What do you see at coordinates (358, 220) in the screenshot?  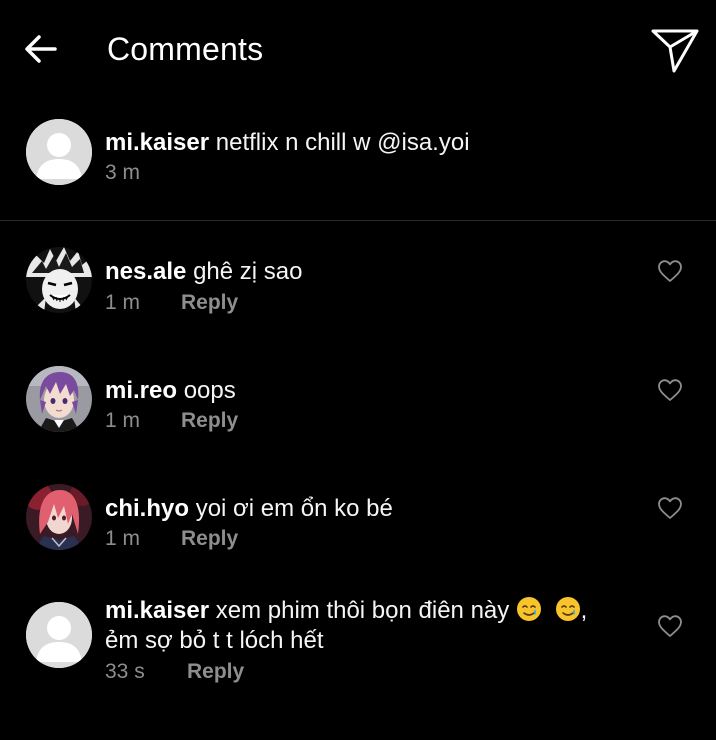 I see `divider` at bounding box center [358, 220].